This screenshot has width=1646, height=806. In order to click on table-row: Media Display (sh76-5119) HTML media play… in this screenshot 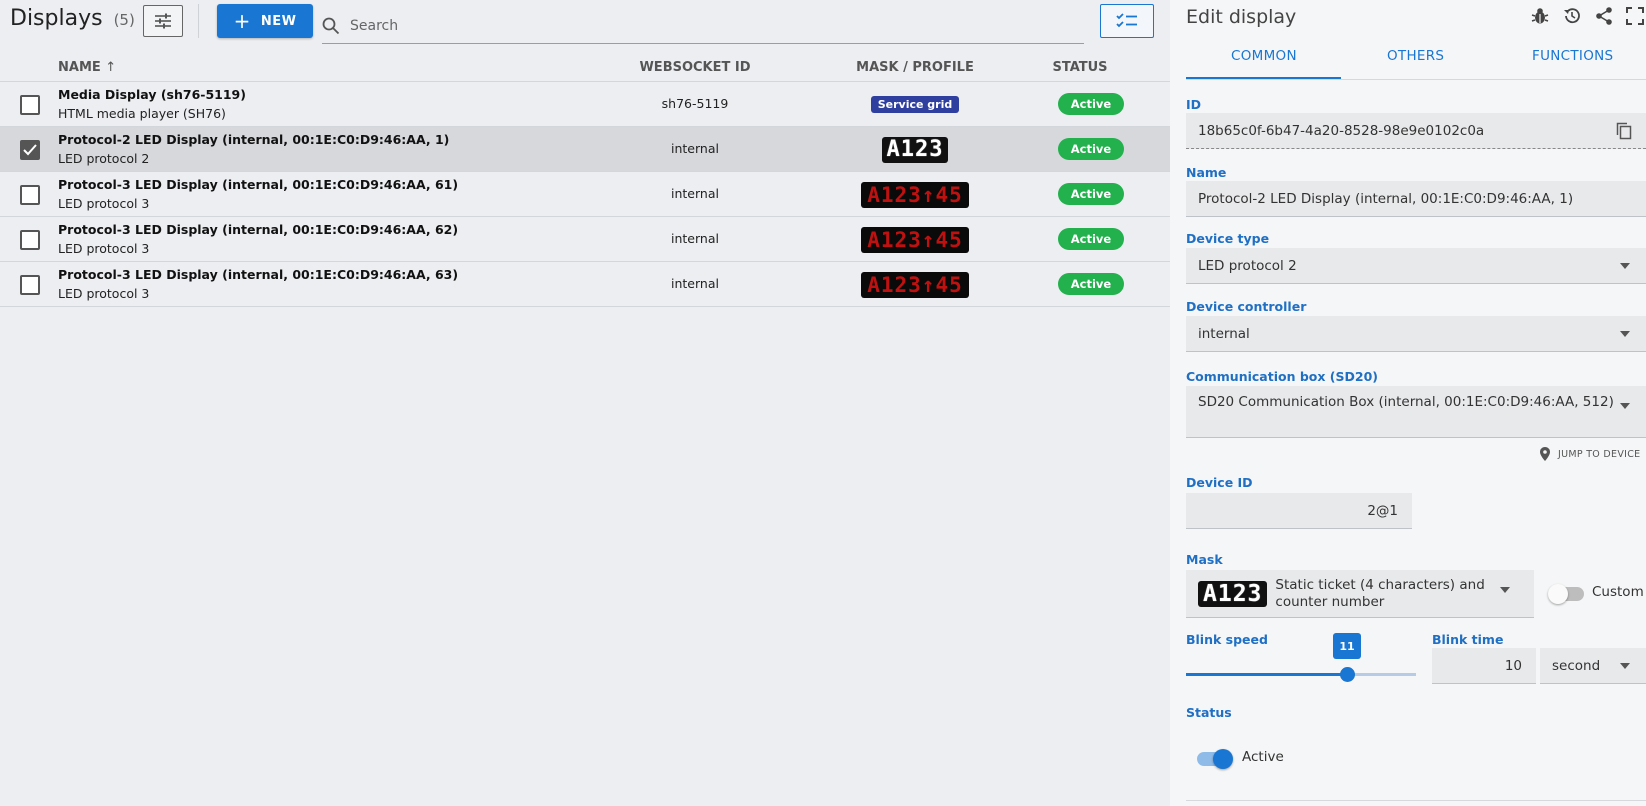, I will do `click(585, 104)`.